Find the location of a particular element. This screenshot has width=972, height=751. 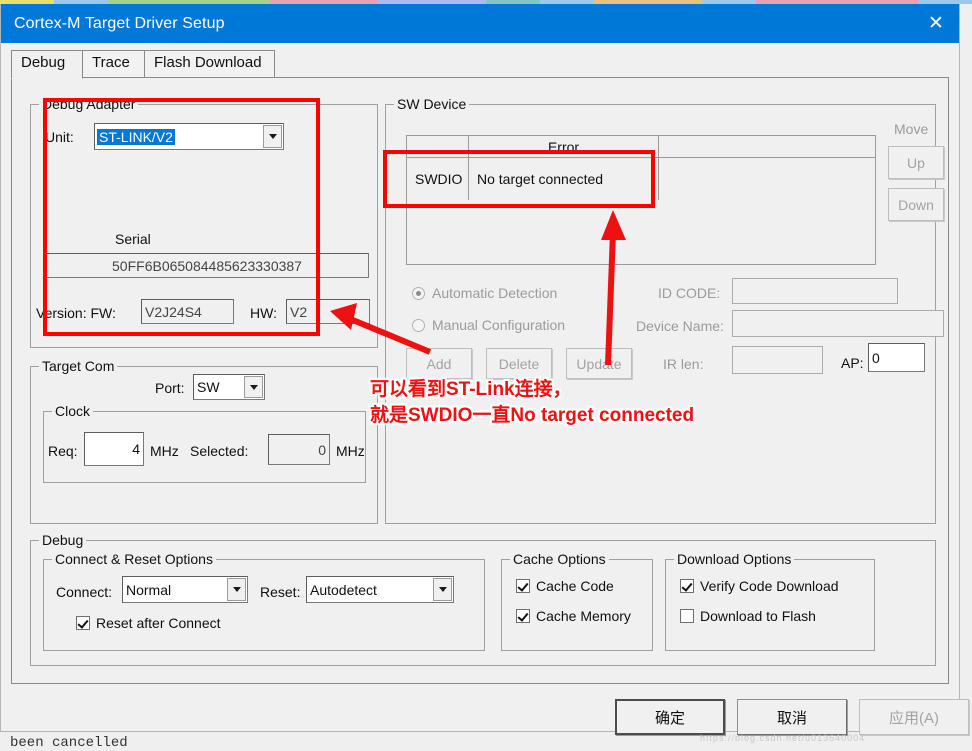

download-options-legend: Download Options is located at coordinates (734, 559).